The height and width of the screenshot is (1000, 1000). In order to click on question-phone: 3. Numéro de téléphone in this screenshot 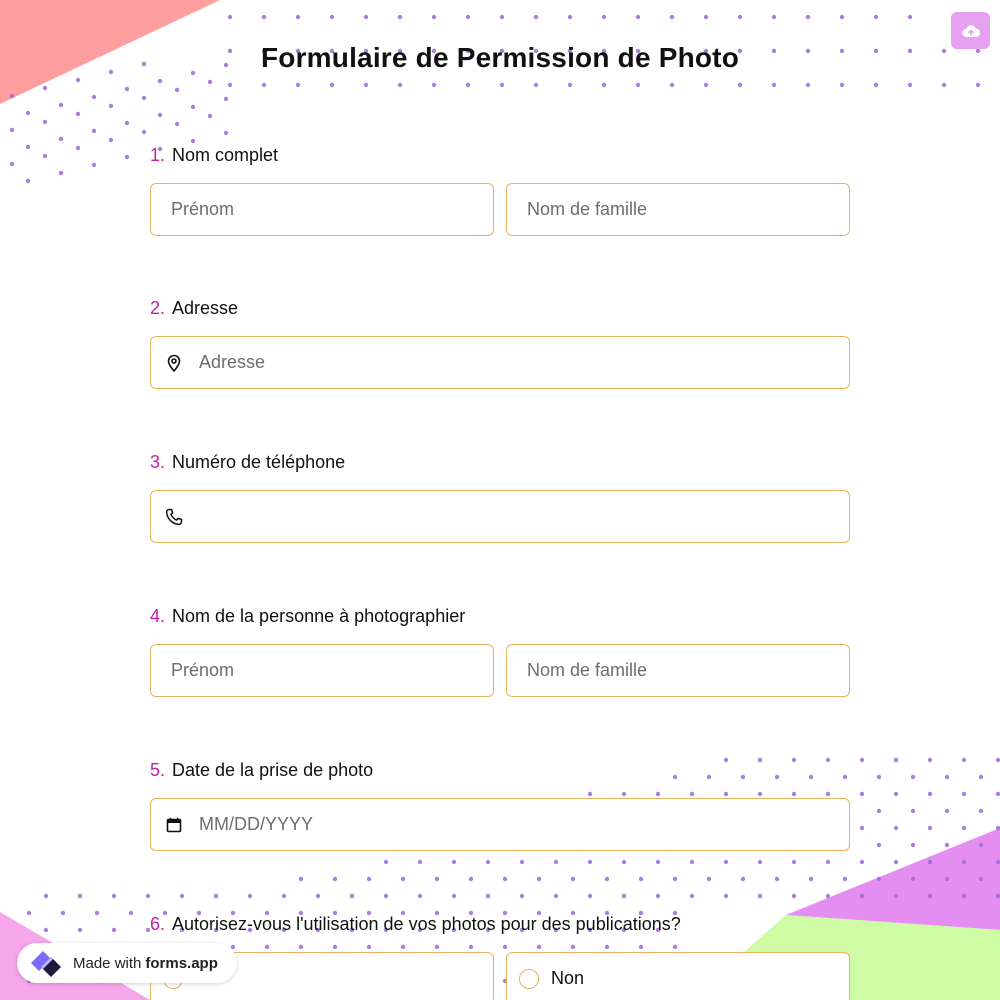, I will do `click(500, 497)`.